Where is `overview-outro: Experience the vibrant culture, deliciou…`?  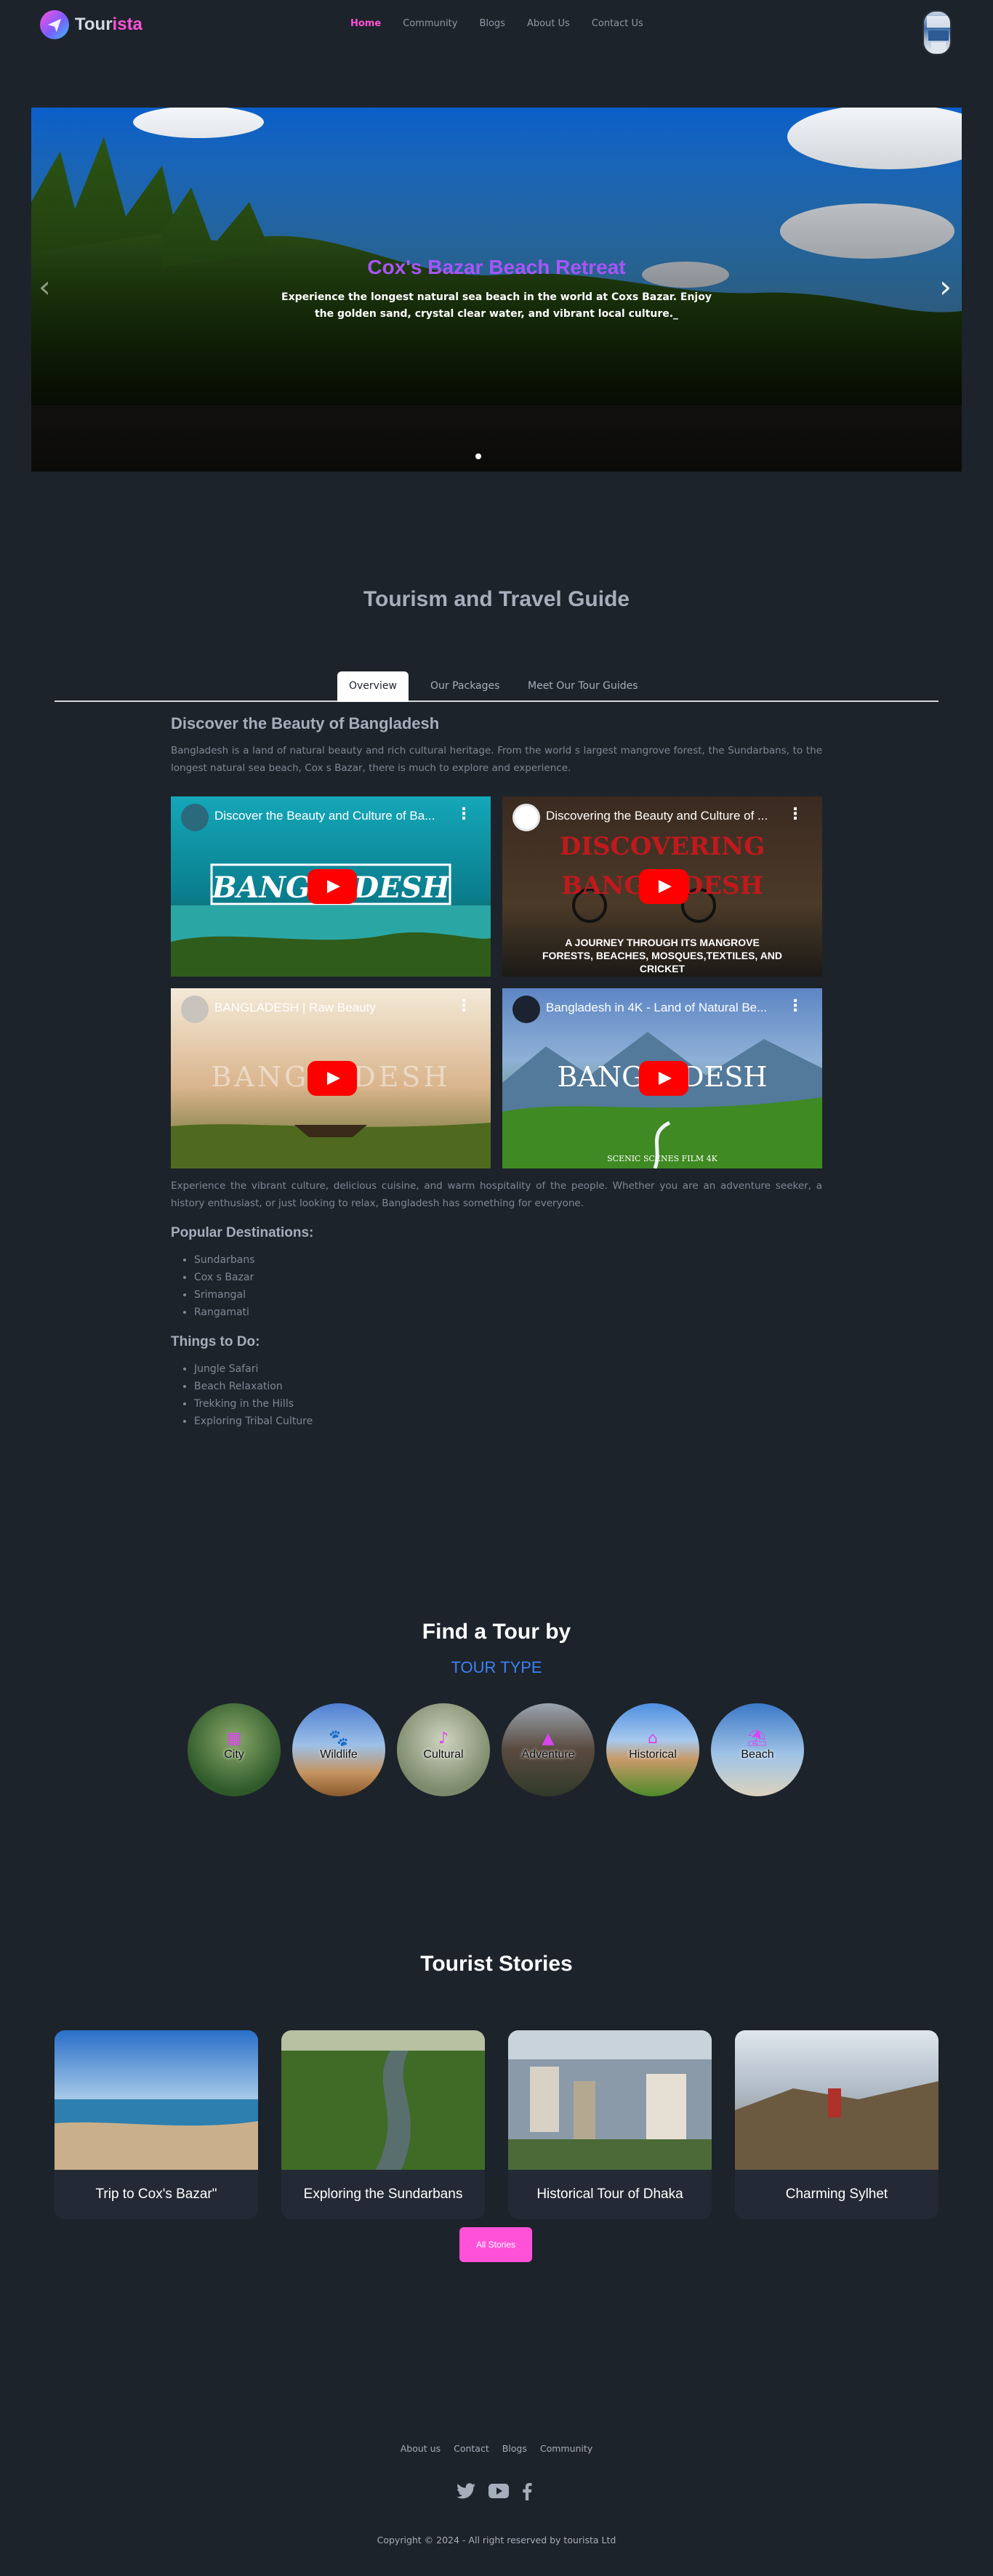 overview-outro: Experience the vibrant culture, deliciou… is located at coordinates (496, 1195).